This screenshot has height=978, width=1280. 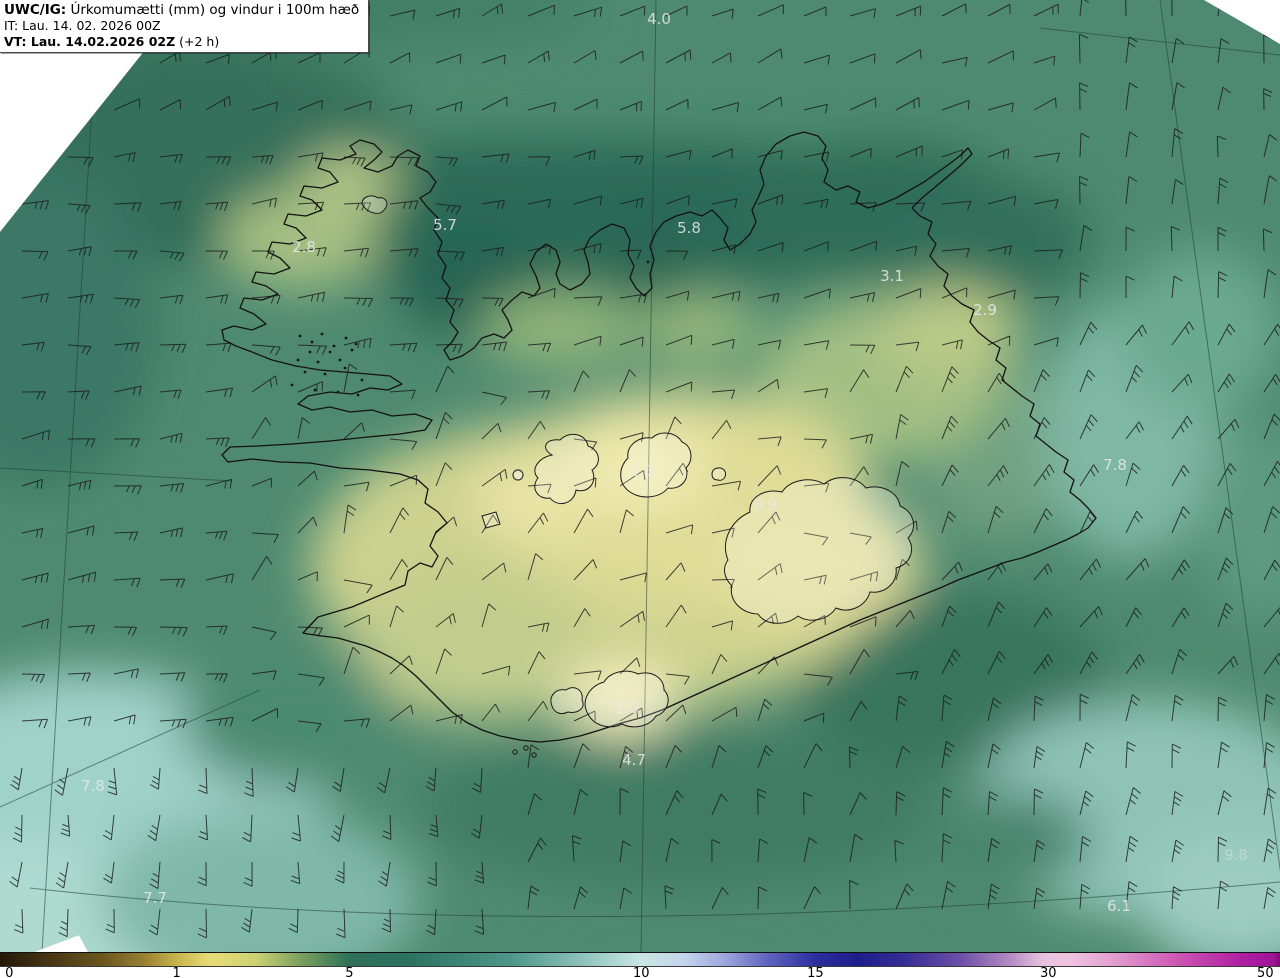 I want to click on value-label: 2.8, so click(x=304, y=247).